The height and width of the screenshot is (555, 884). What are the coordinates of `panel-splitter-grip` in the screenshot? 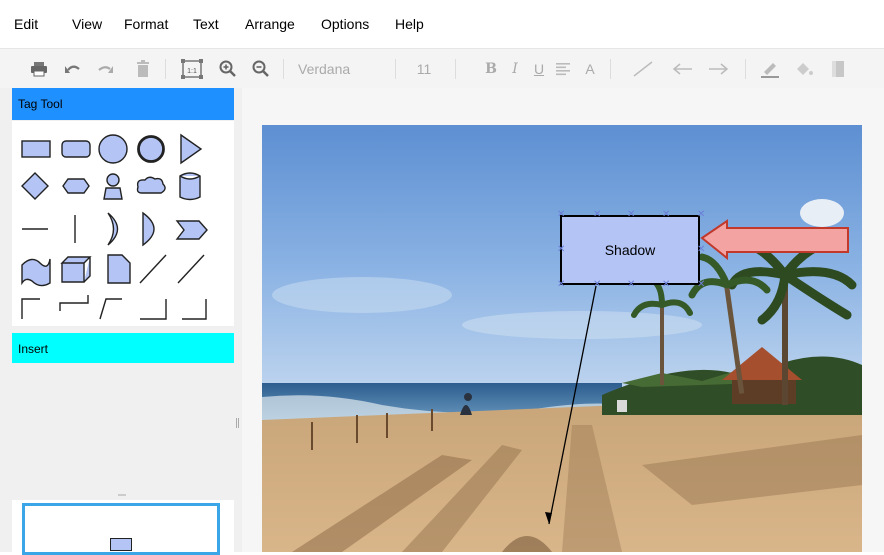 It's located at (237, 423).